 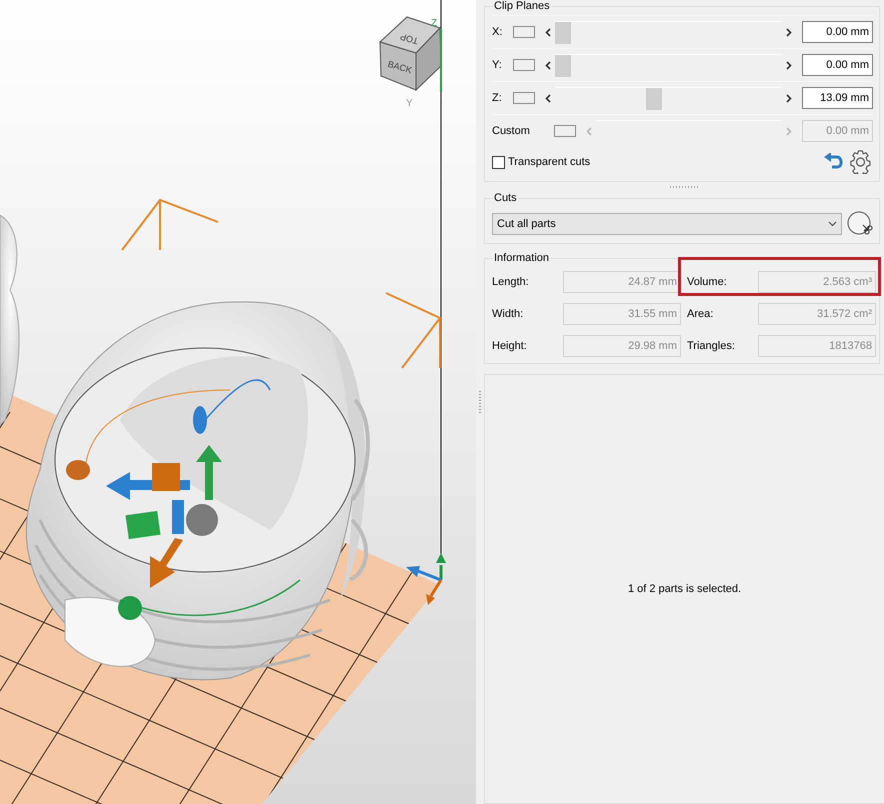 I want to click on plane-label: X:, so click(x=498, y=32).